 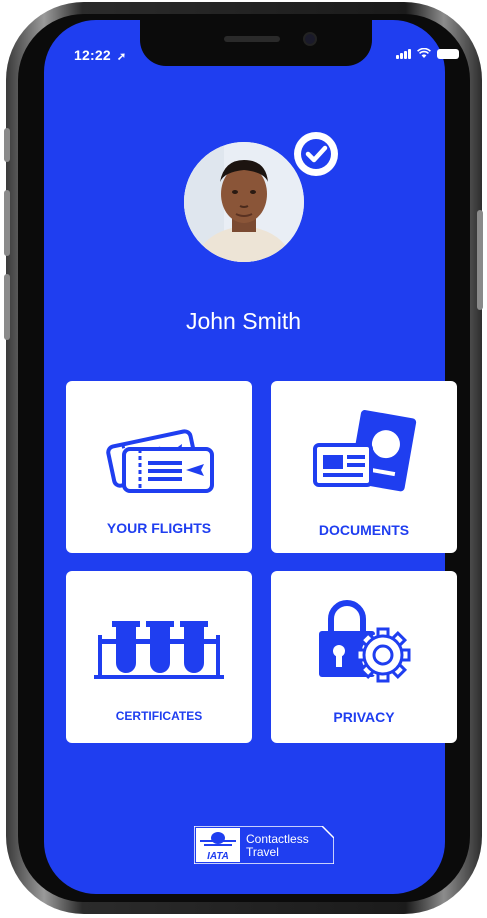 I want to click on battery-icon, so click(x=448, y=54).